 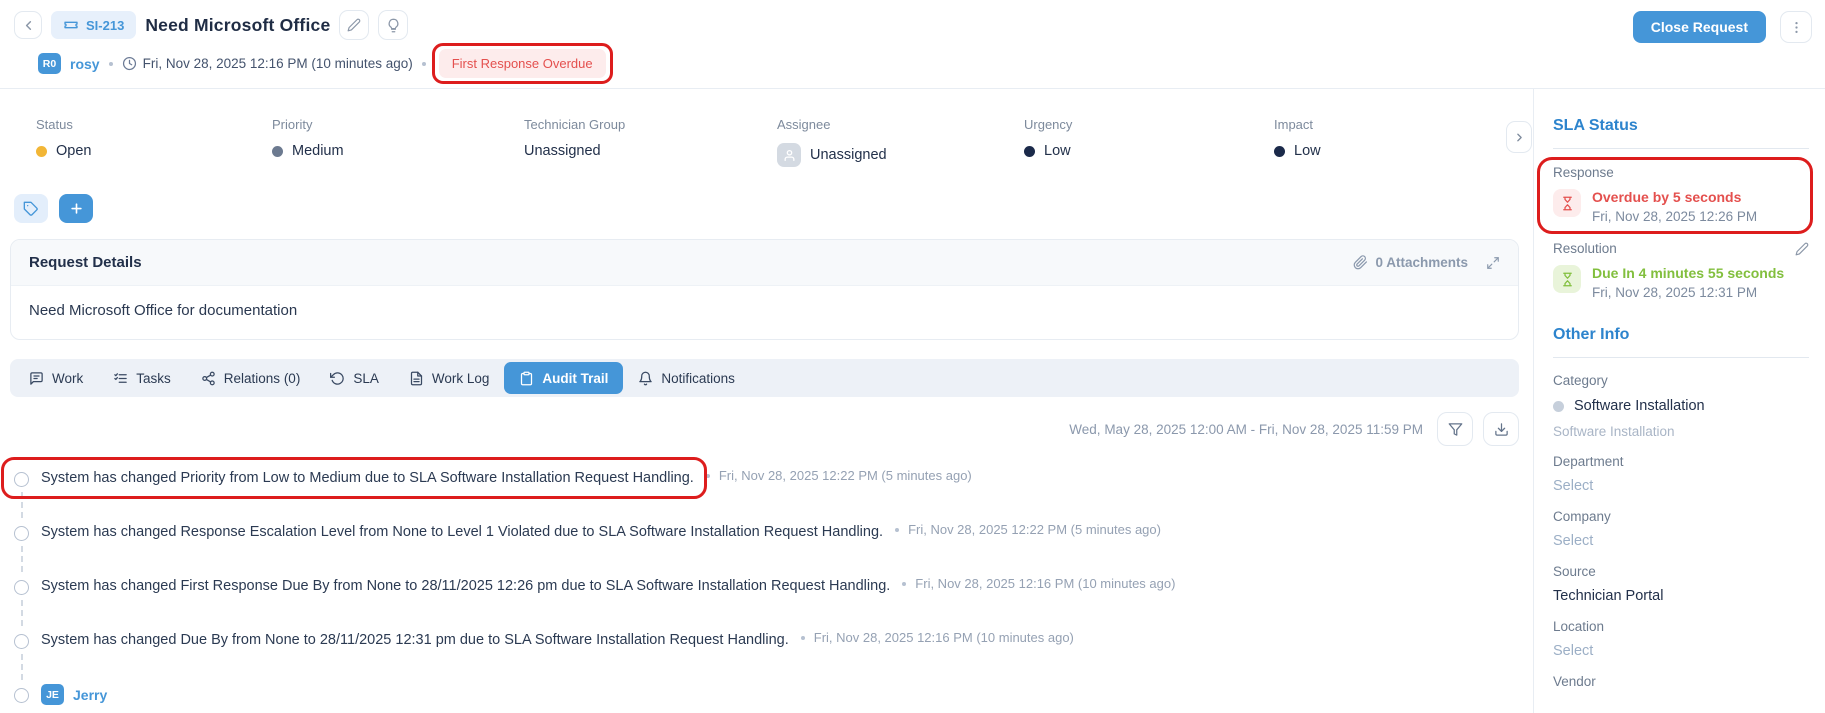 I want to click on close-request-button: Close Request, so click(x=1699, y=27).